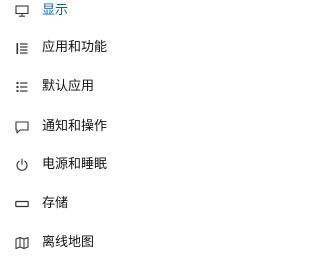  Describe the element at coordinates (22, 127) in the screenshot. I see `notification-icon` at that location.